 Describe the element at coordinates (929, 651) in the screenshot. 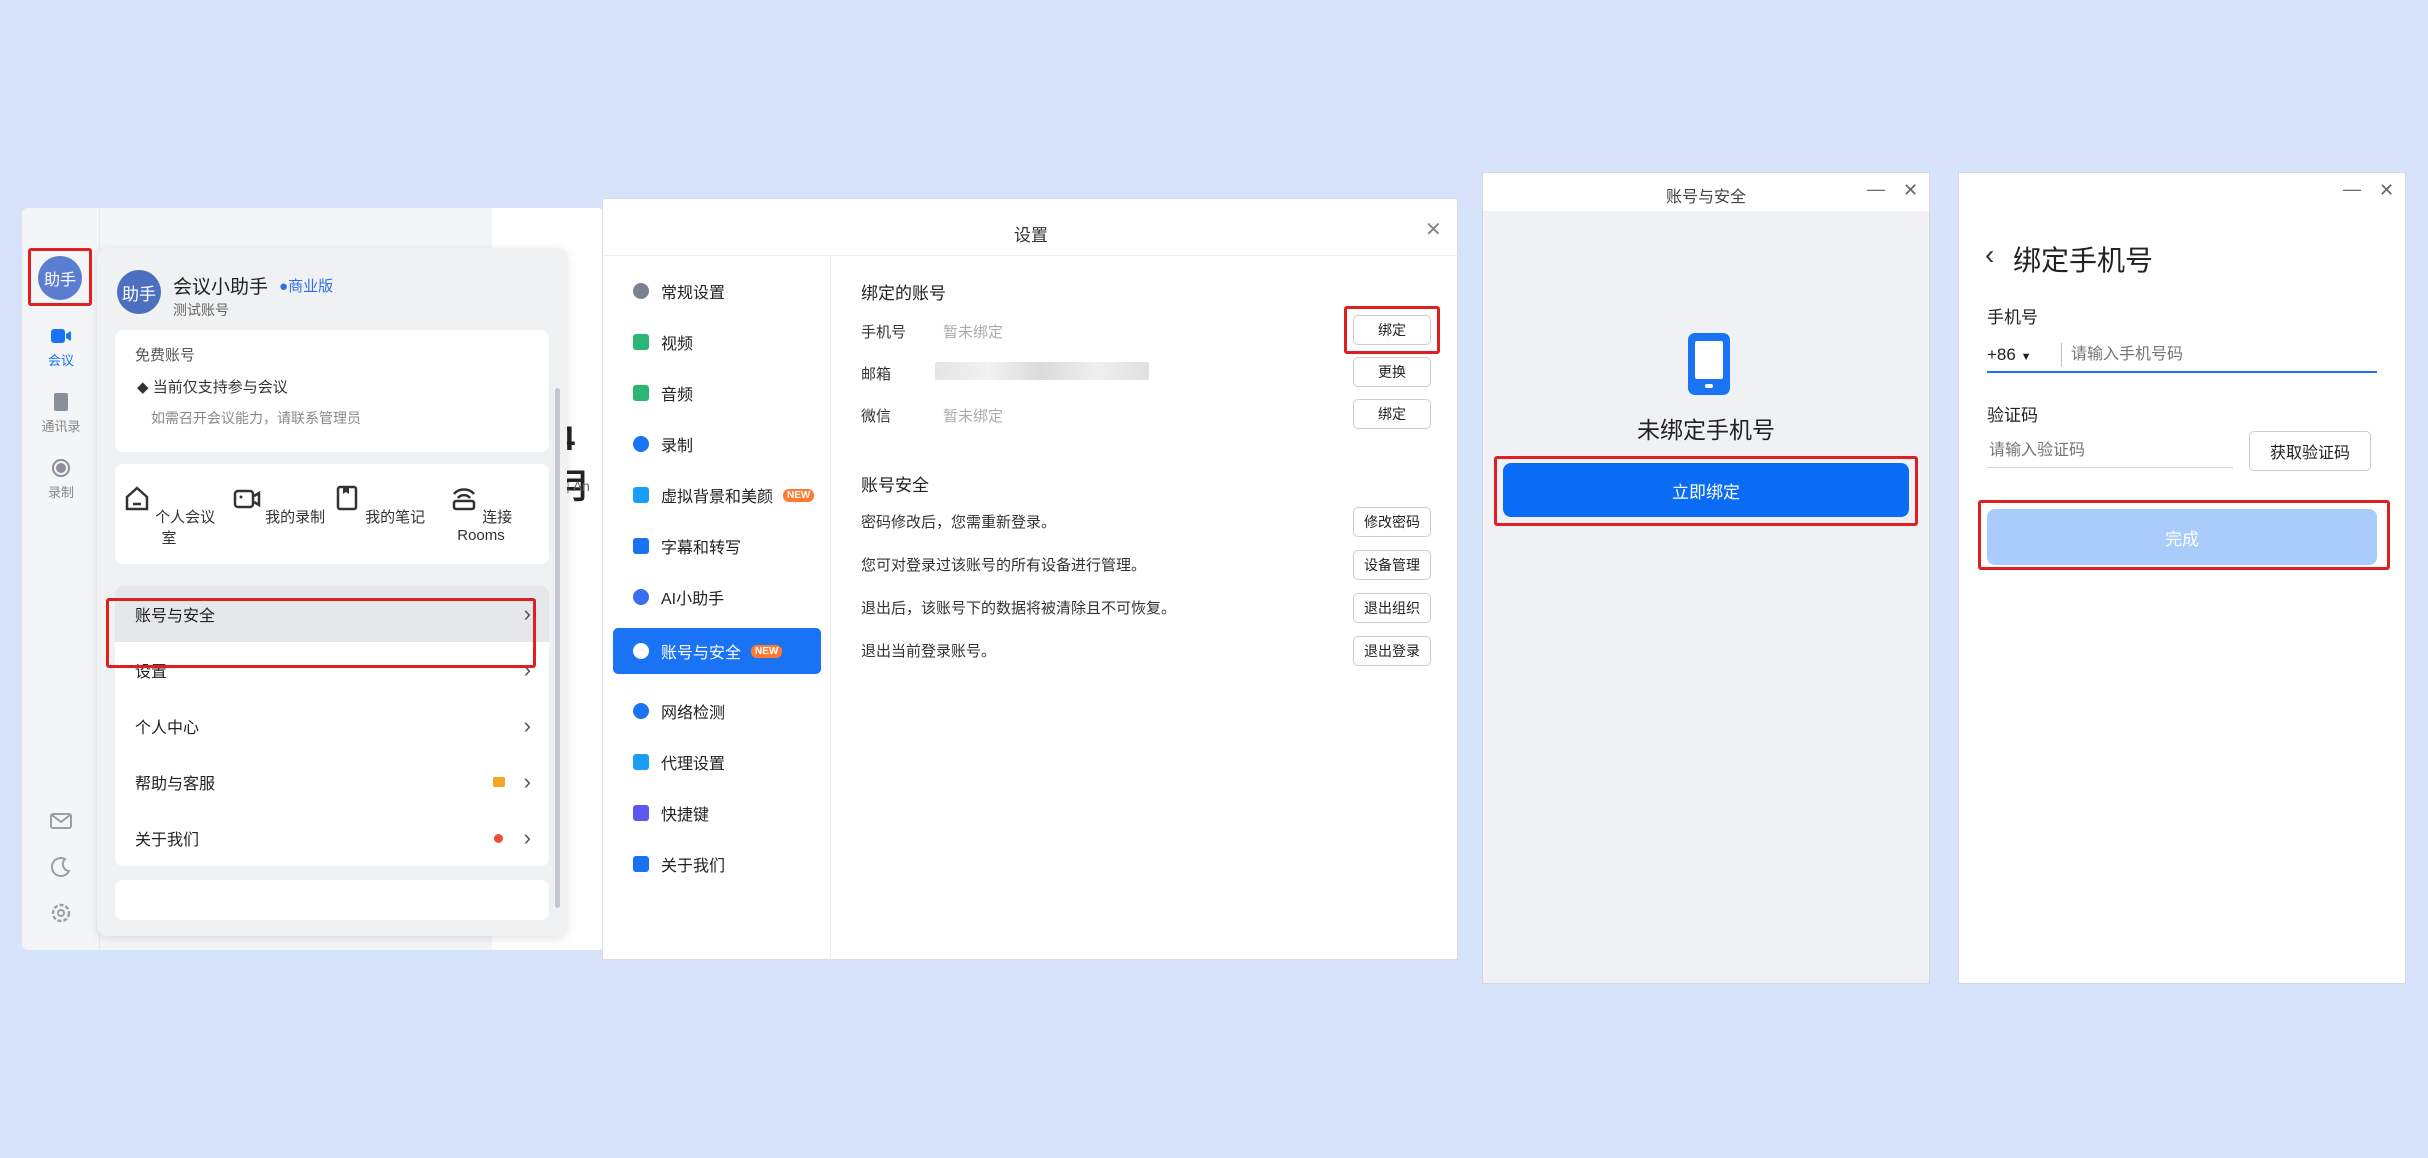

I see `logout-note: 退出当前登录账号。` at that location.